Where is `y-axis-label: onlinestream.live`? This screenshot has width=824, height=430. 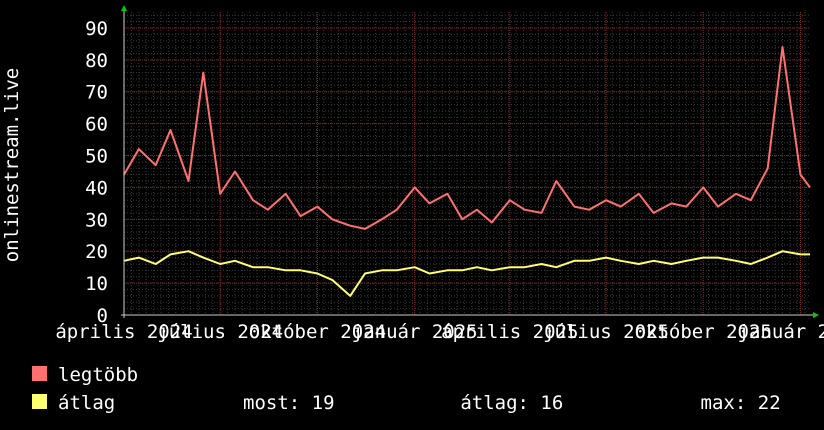 y-axis-label: onlinestream.live is located at coordinates (12, 165).